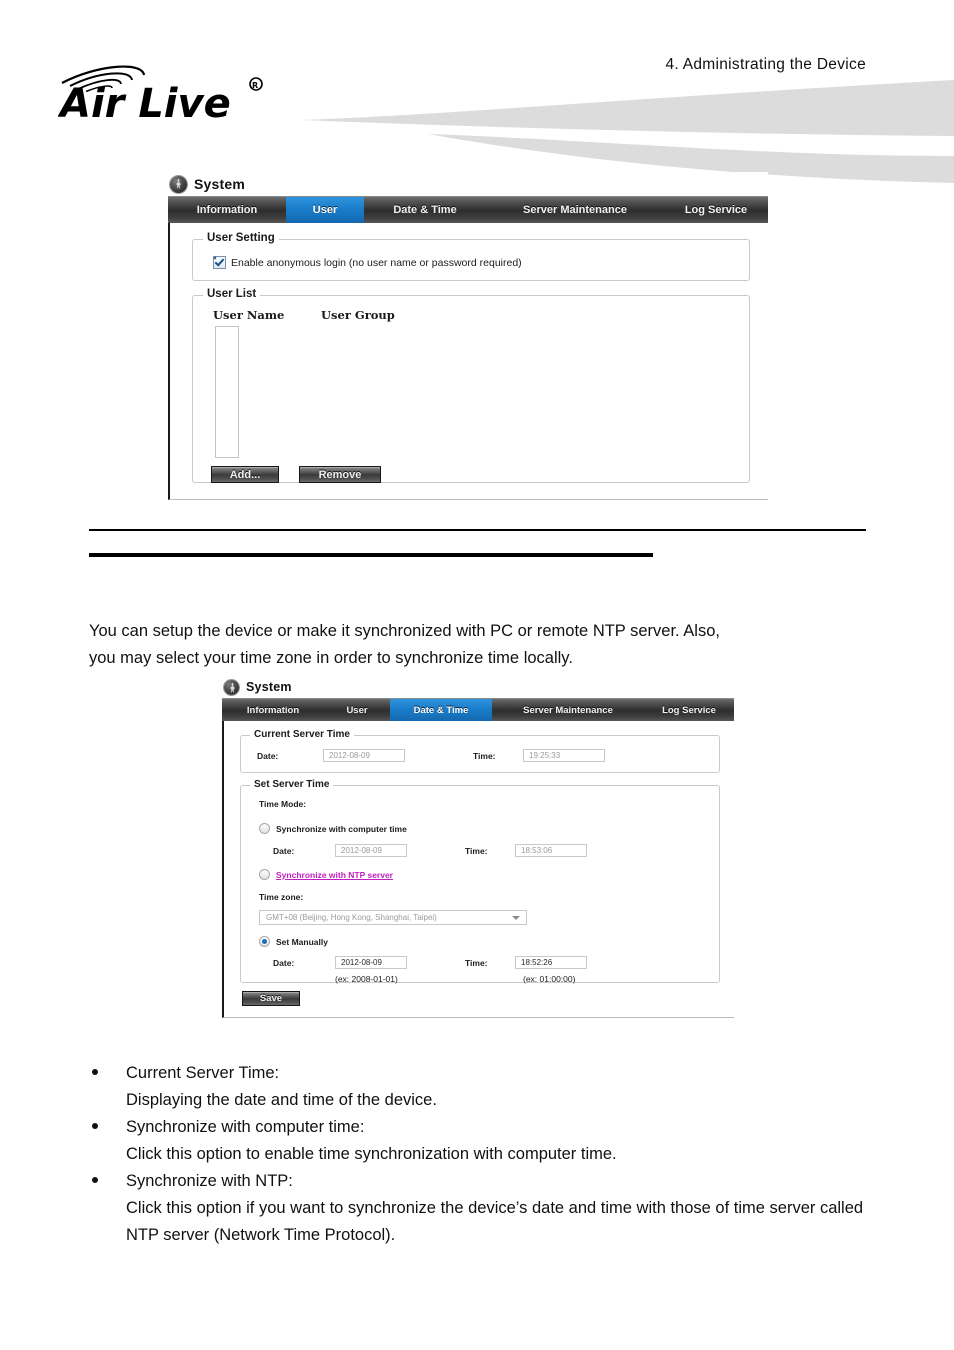 This screenshot has width=954, height=1350. What do you see at coordinates (334, 875) in the screenshot?
I see `sync-ntp-link: Synchronize with NTP server` at bounding box center [334, 875].